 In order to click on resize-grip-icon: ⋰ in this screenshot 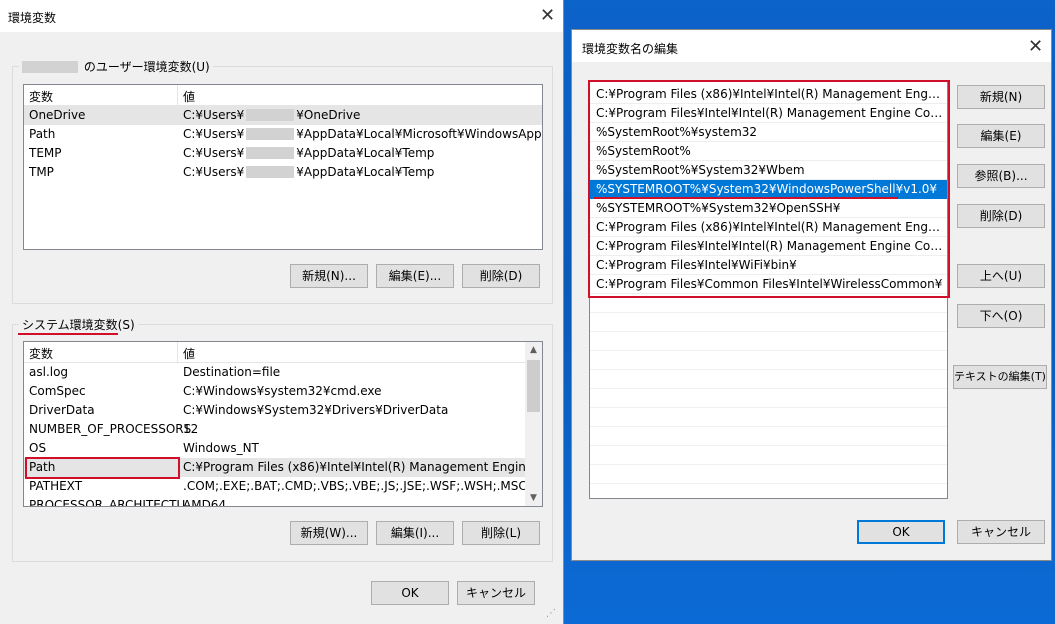, I will do `click(553, 615)`.